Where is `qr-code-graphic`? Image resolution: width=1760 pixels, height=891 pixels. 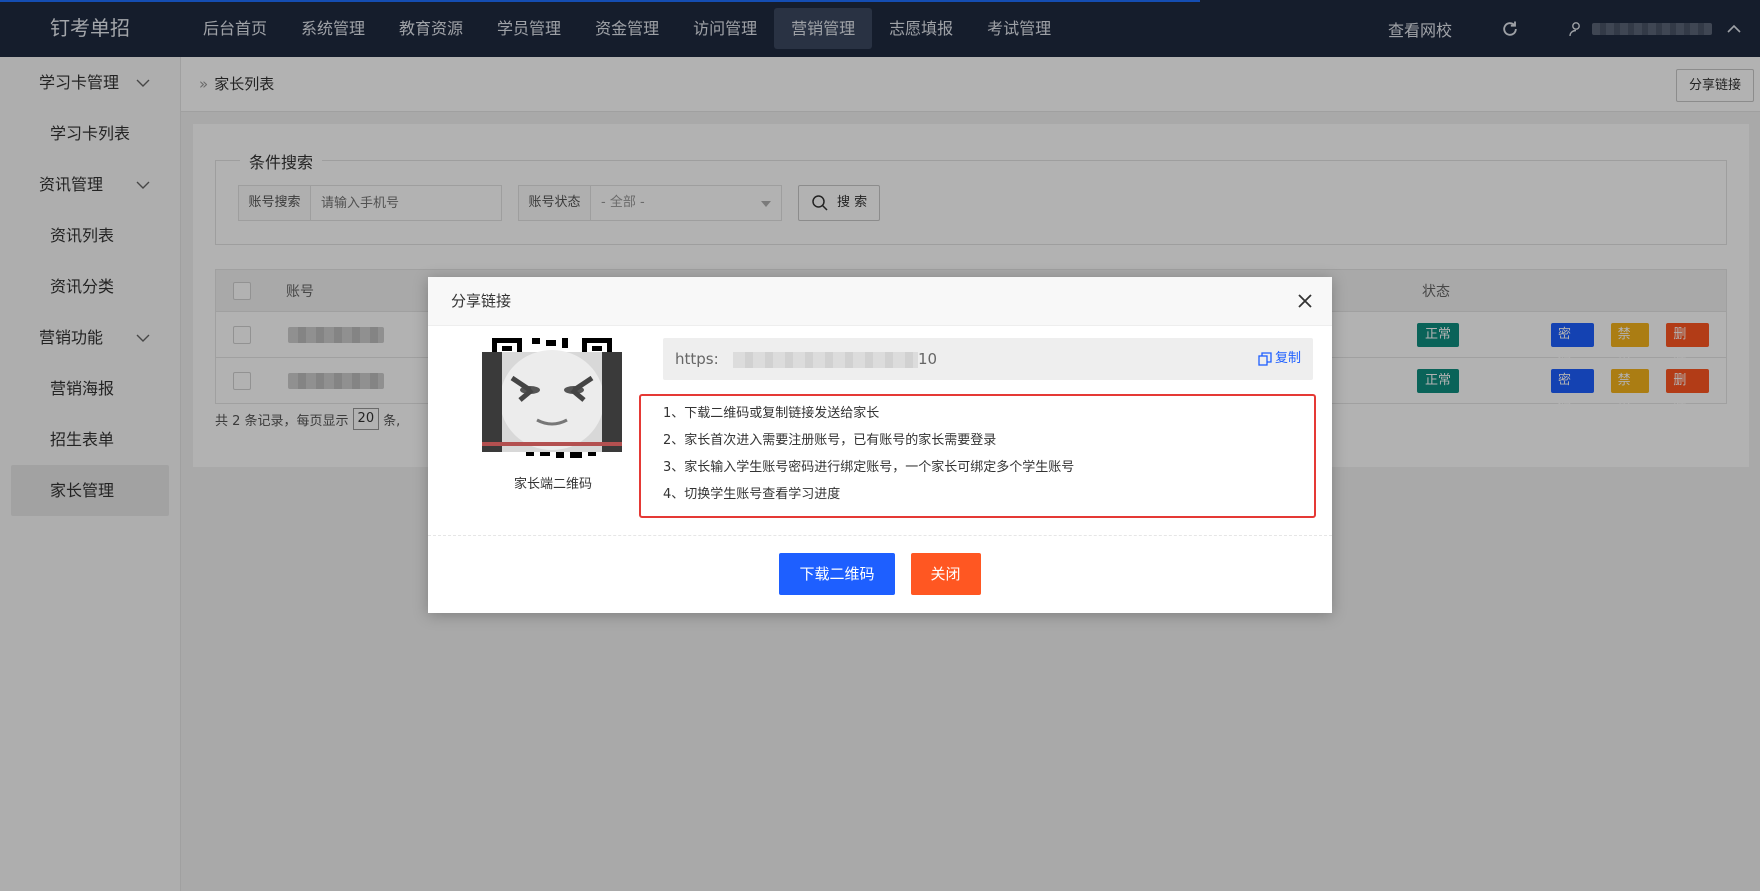 qr-code-graphic is located at coordinates (552, 403).